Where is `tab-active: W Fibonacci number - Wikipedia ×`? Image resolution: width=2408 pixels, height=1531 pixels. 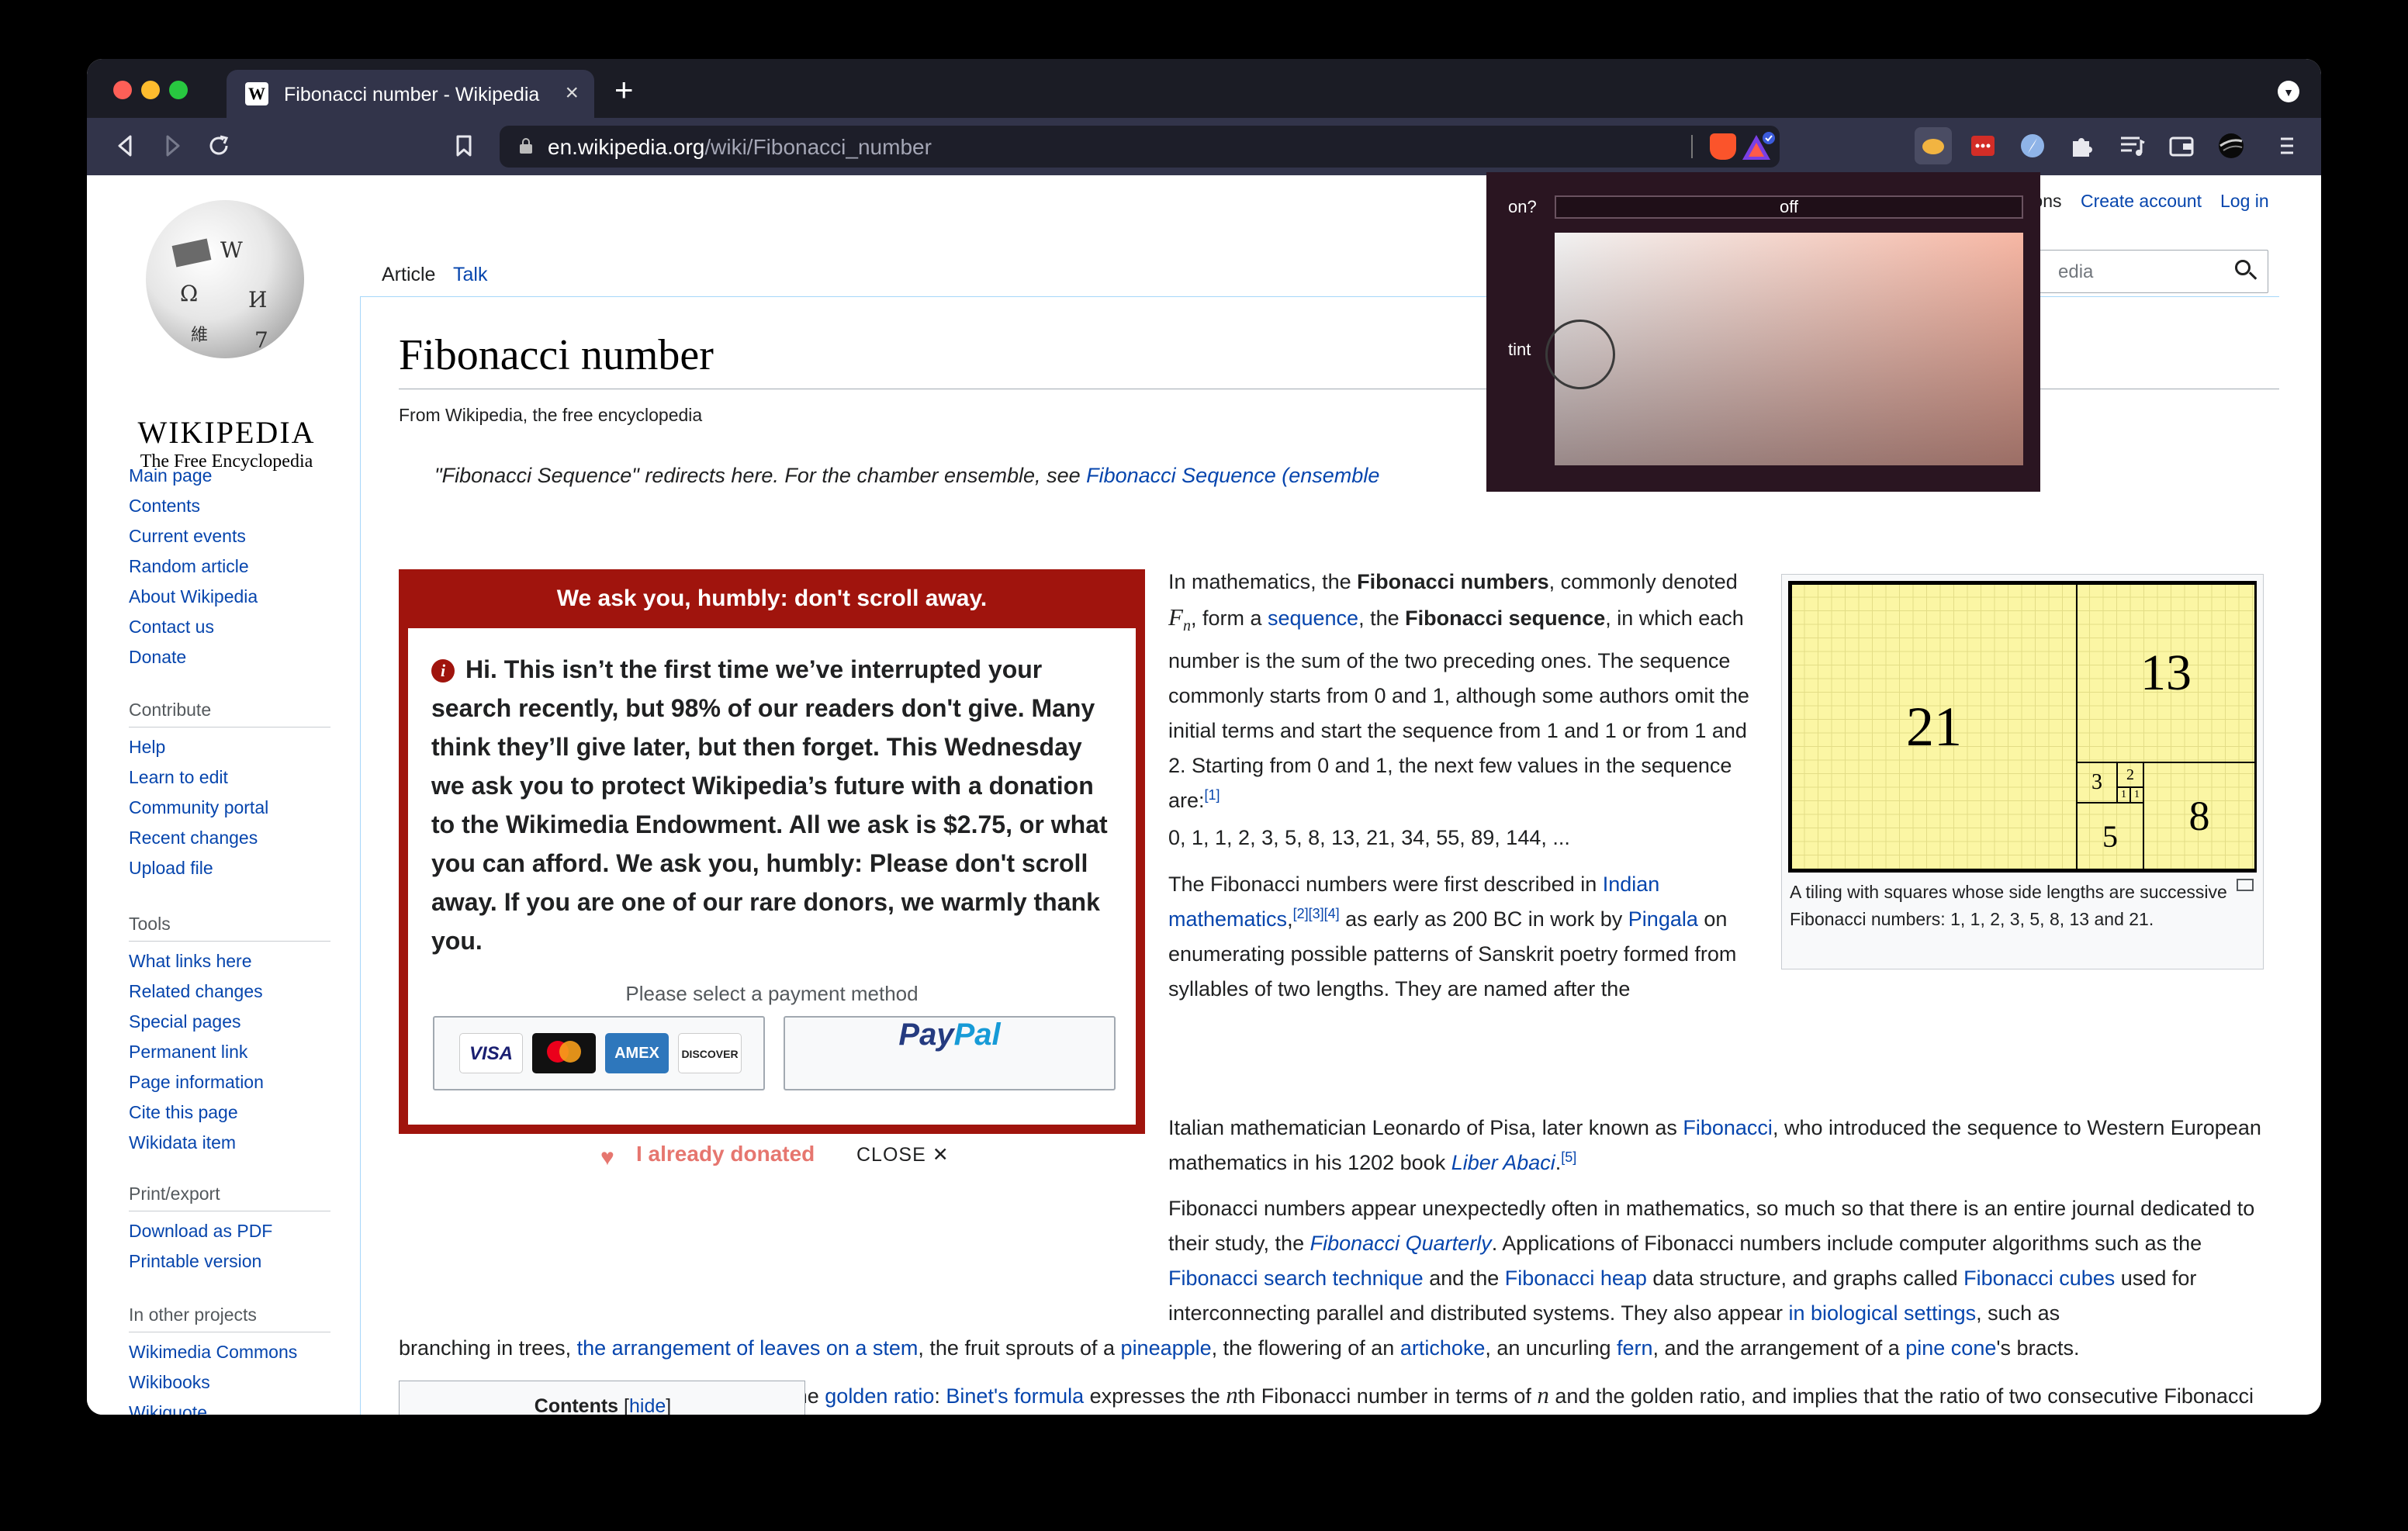
tab-active: W Fibonacci number - Wikipedia × is located at coordinates (410, 94).